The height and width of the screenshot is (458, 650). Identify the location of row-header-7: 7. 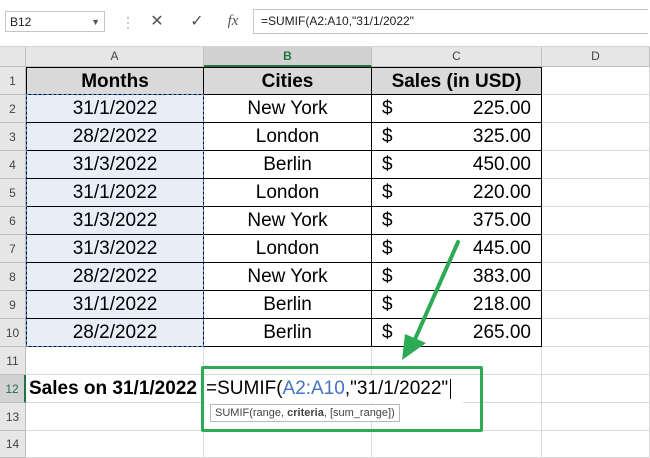
(13, 249).